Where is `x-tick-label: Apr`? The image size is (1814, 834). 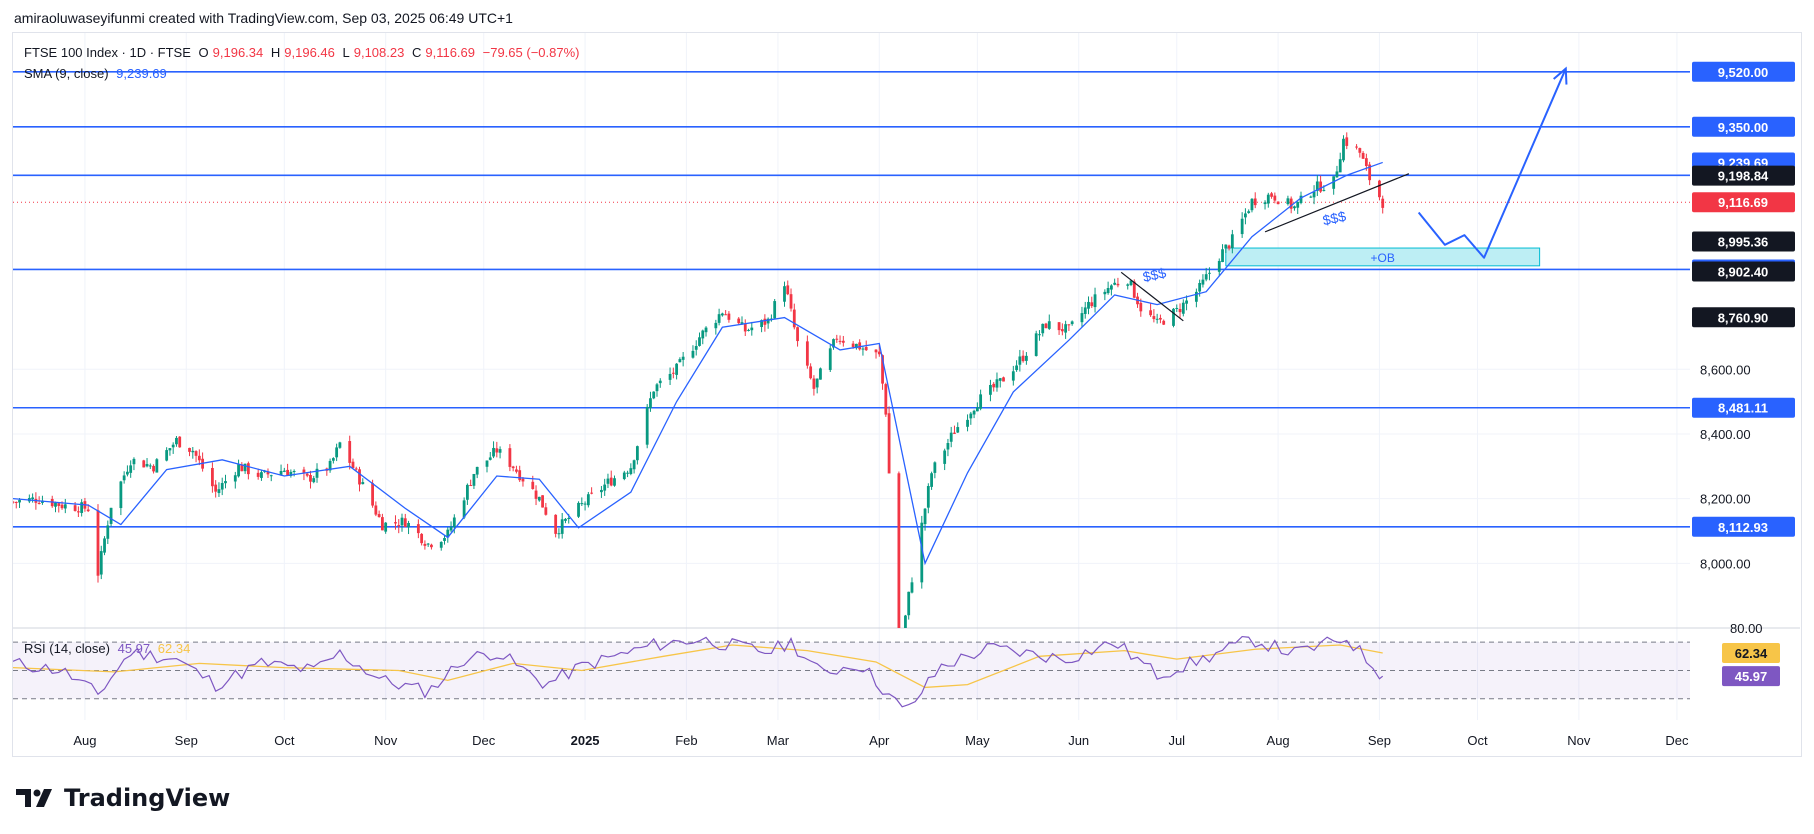
x-tick-label: Apr is located at coordinates (879, 740).